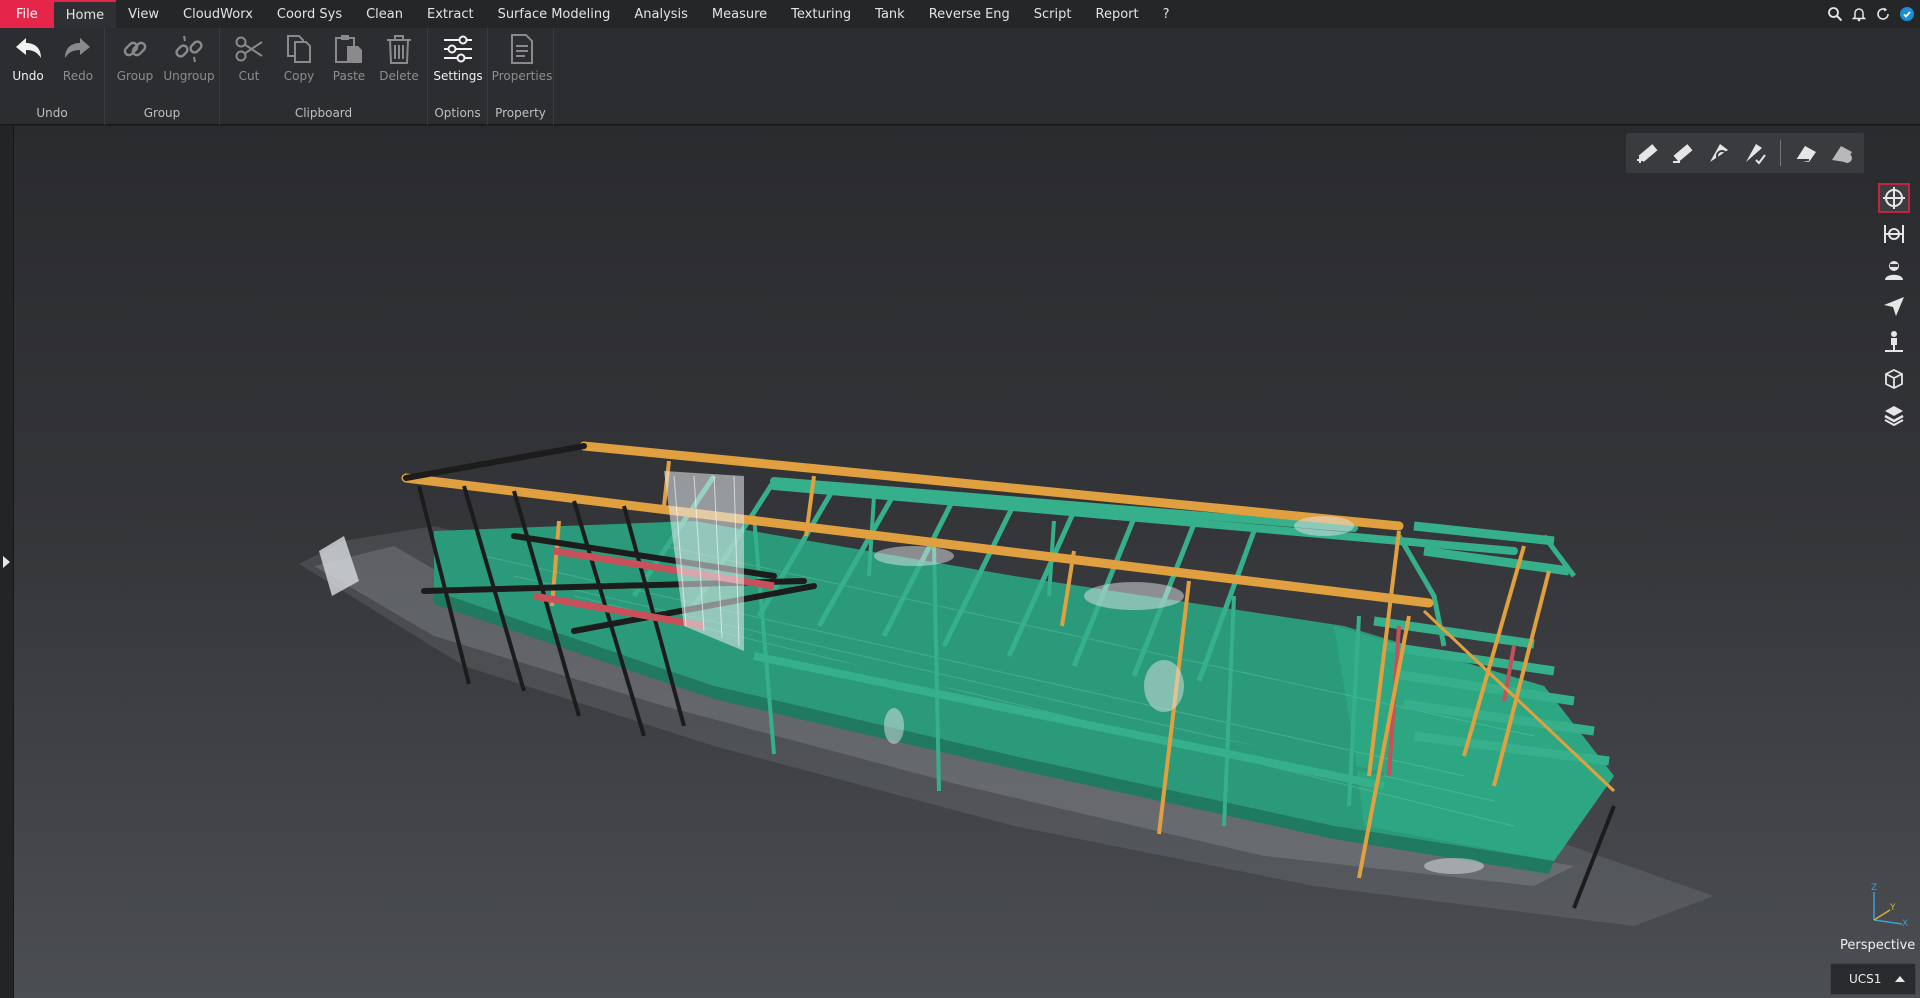 The width and height of the screenshot is (1920, 998). What do you see at coordinates (1166, 14) in the screenshot?
I see `menu-help: ?` at bounding box center [1166, 14].